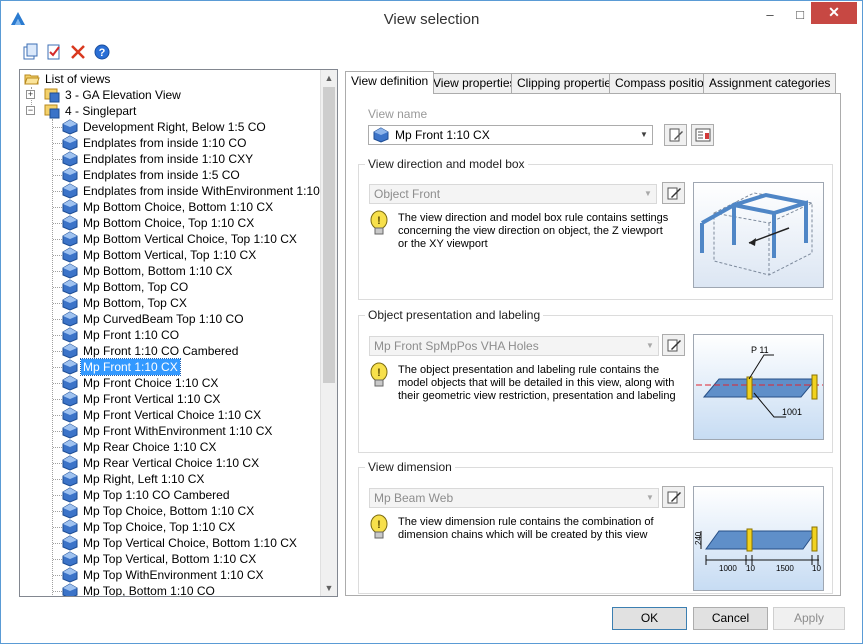 This screenshot has width=863, height=644. I want to click on close-button: ✕, so click(834, 13).